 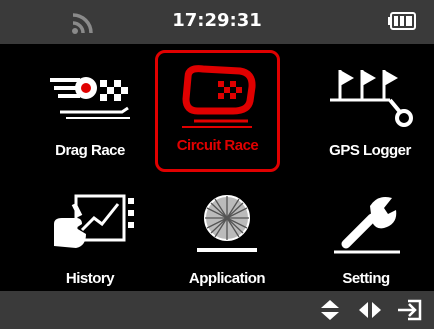 What do you see at coordinates (90, 278) in the screenshot?
I see `menu-label: History` at bounding box center [90, 278].